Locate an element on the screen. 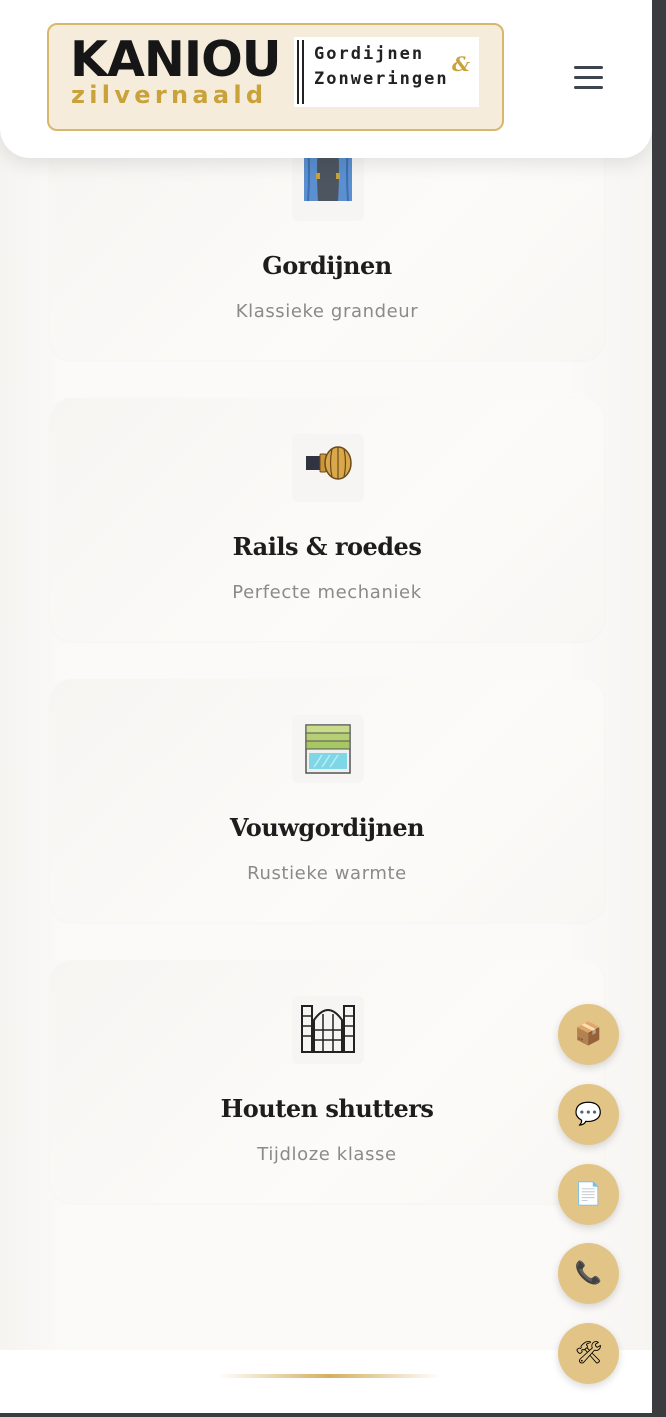  logo-sub-brand: zilvernaald is located at coordinates (169, 95).